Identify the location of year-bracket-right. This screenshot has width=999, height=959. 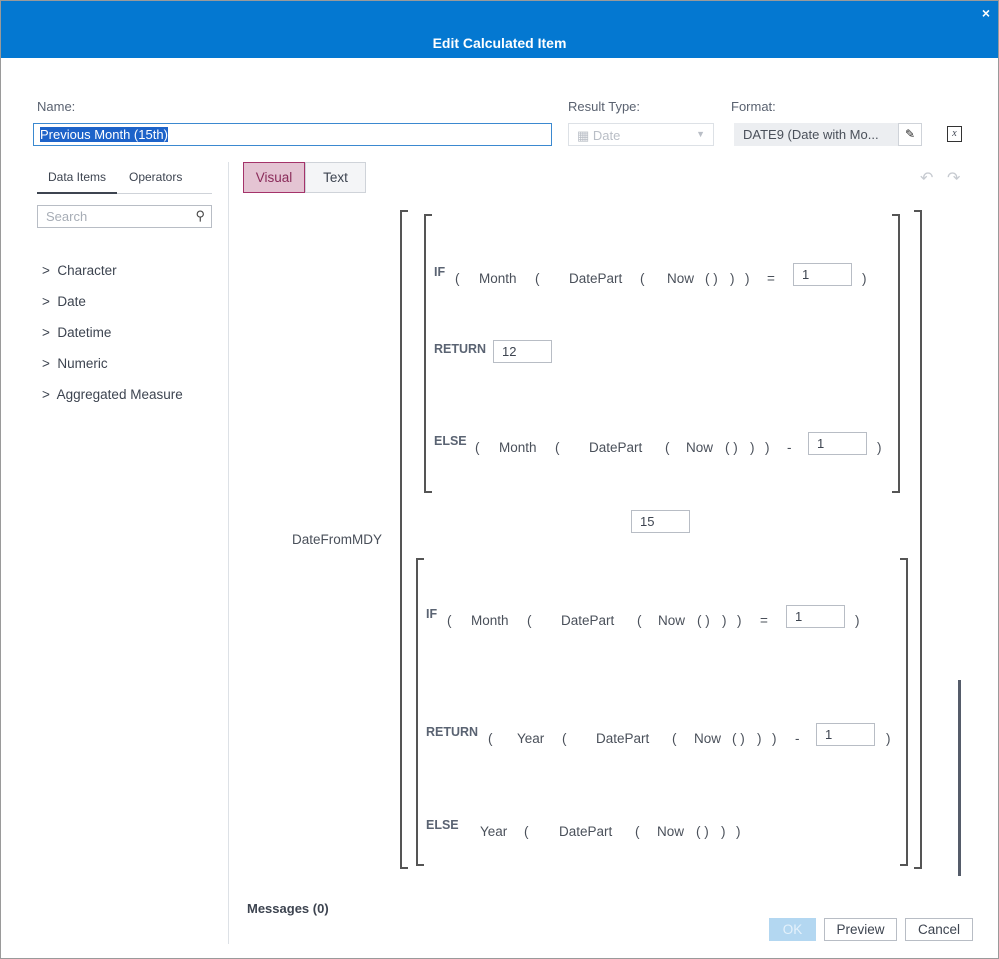
(904, 712).